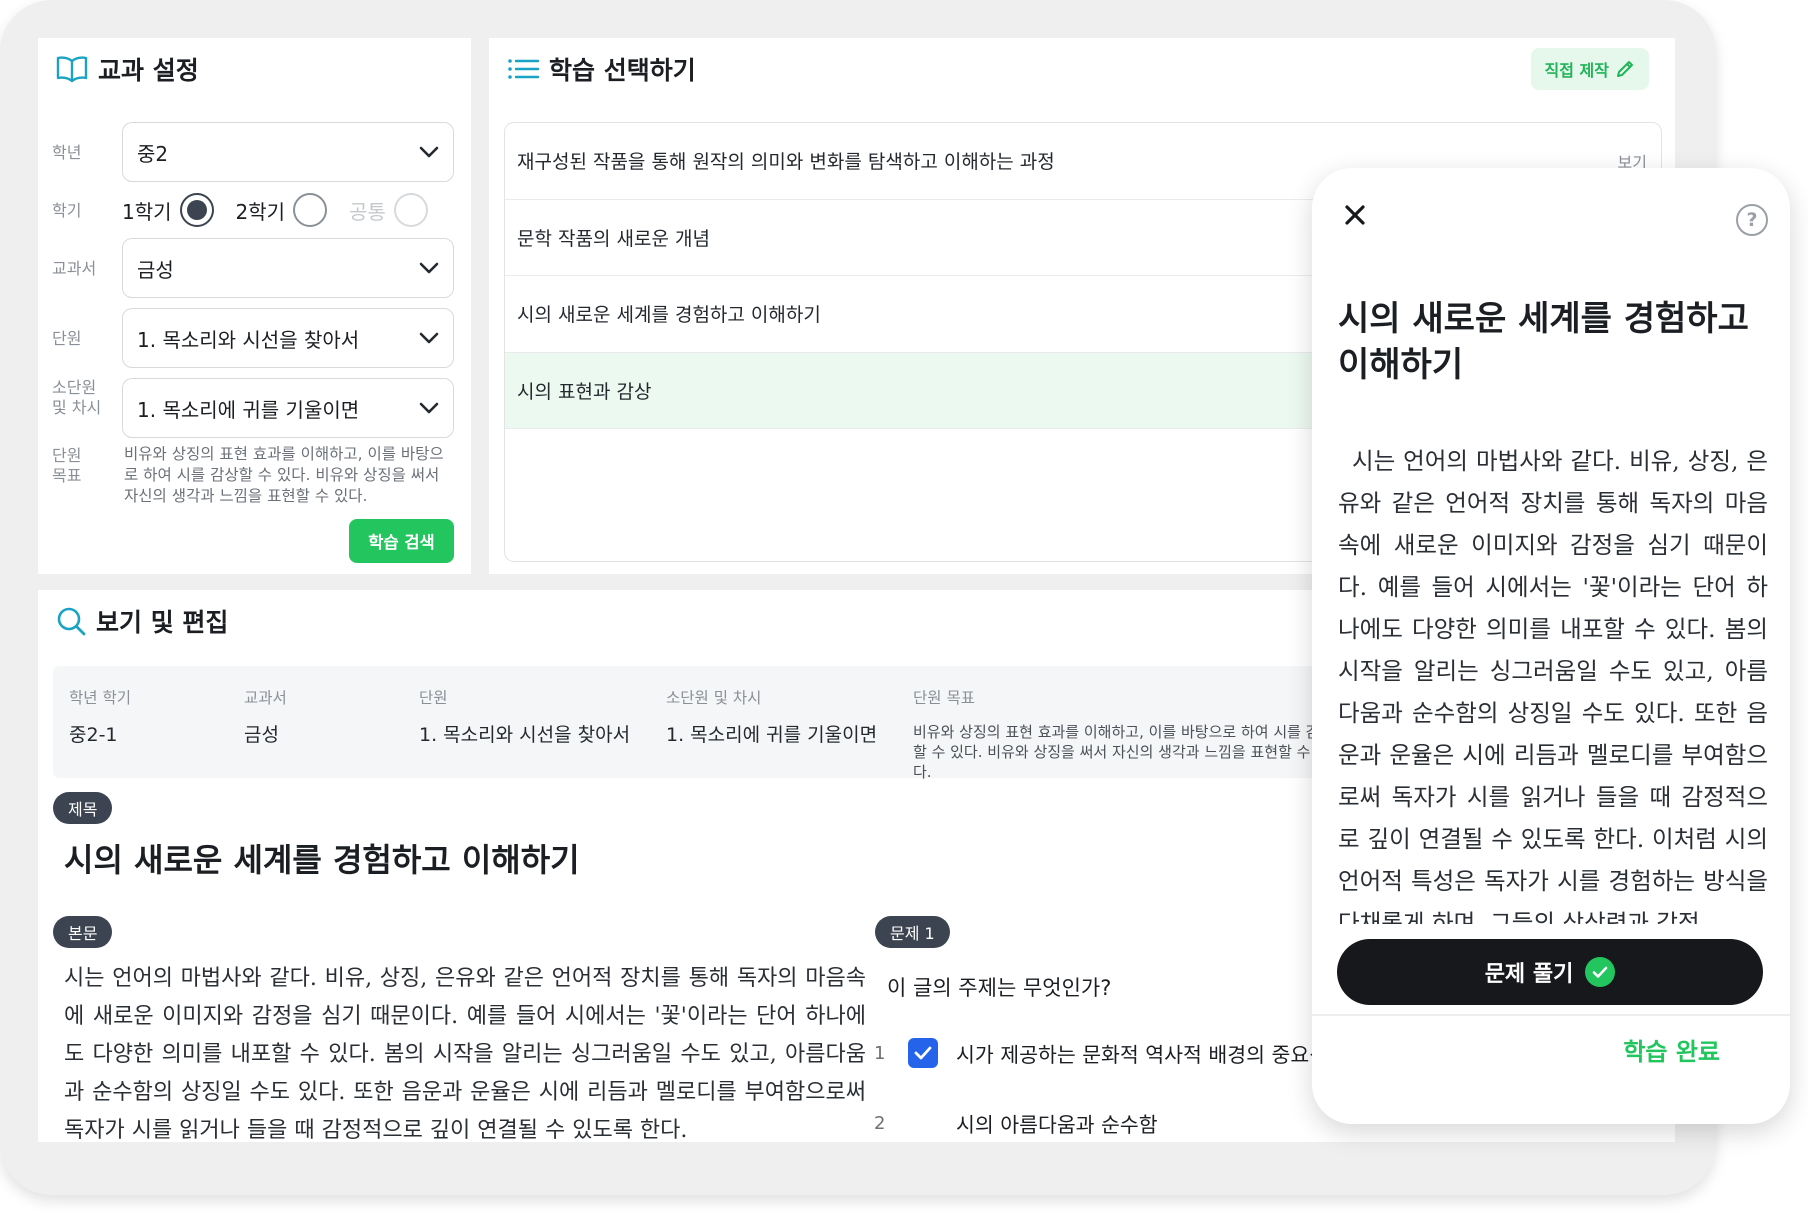  What do you see at coordinates (669, 315) in the screenshot?
I see `study-item-text: 시의 새로운 세계를 경험하고 이해하기` at bounding box center [669, 315].